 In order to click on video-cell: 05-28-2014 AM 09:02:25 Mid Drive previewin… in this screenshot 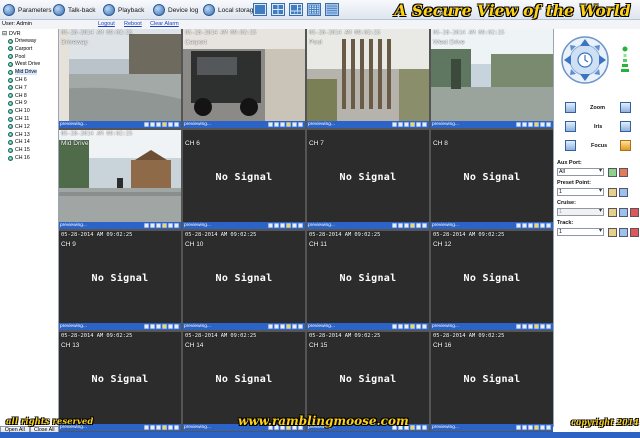, I will do `click(120, 179)`.